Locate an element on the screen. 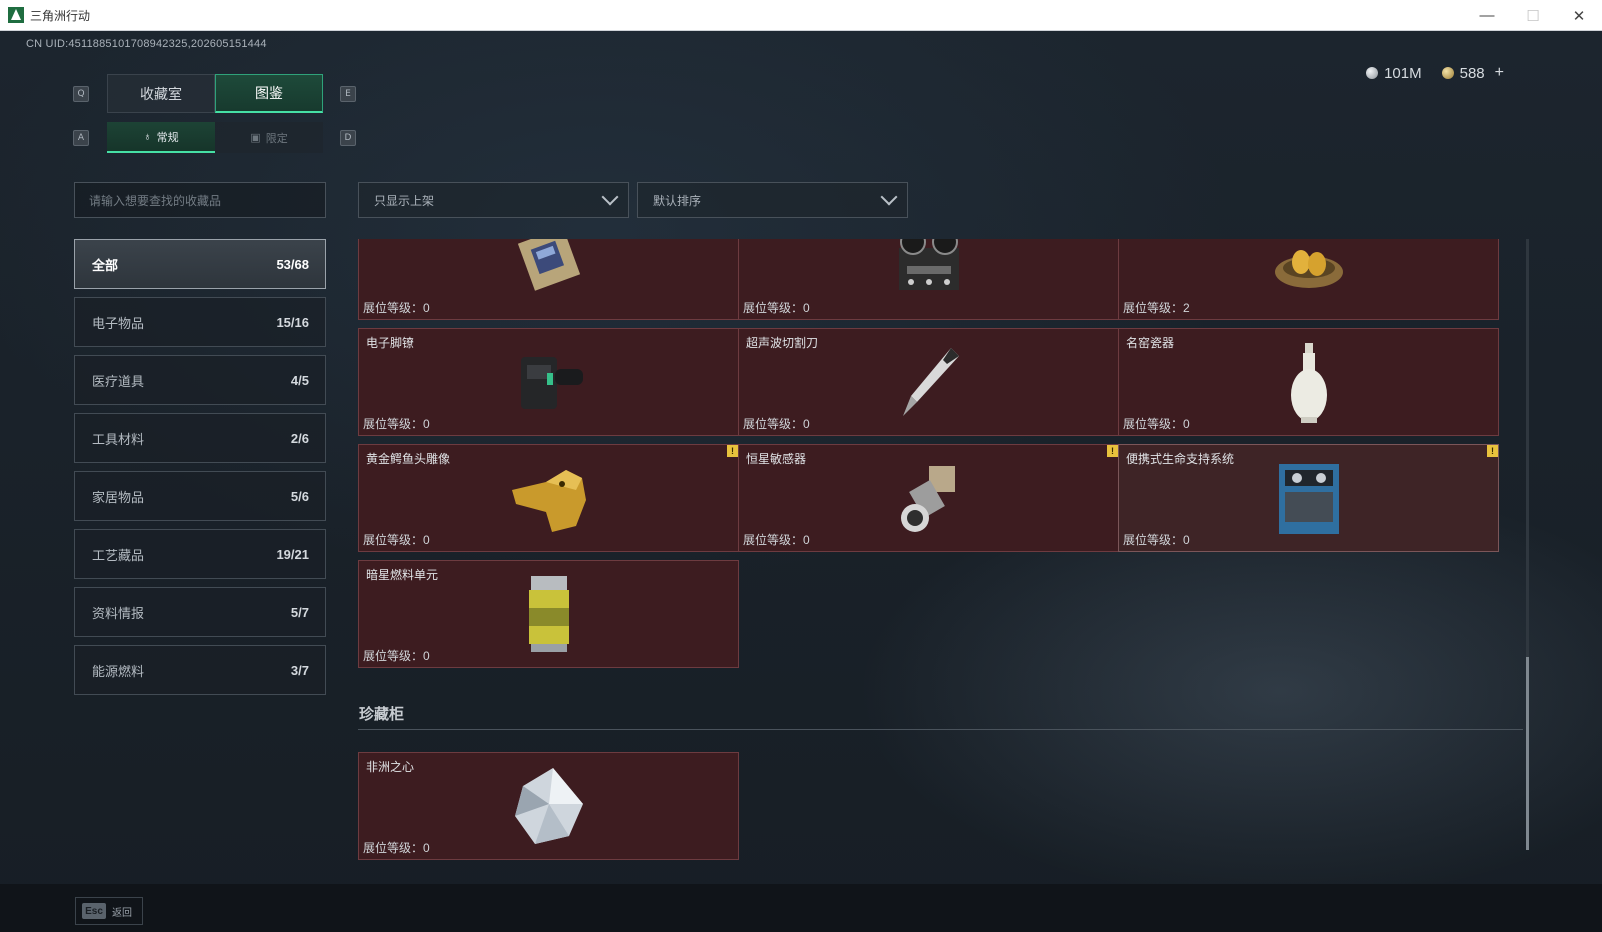 The image size is (1602, 932). ultrasonic-cutter-icon is located at coordinates (930, 382).